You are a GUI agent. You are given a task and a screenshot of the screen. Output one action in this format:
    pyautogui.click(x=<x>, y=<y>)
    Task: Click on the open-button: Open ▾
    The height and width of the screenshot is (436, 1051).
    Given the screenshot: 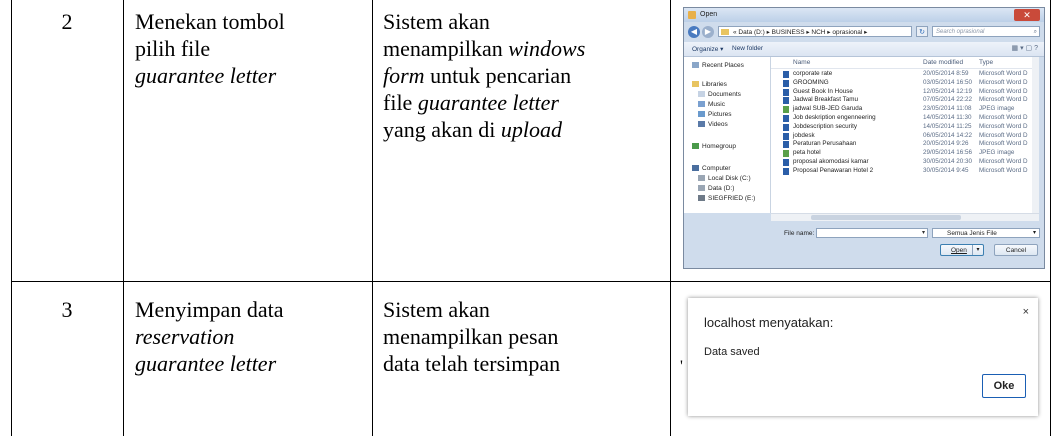 What is the action you would take?
    pyautogui.click(x=962, y=250)
    